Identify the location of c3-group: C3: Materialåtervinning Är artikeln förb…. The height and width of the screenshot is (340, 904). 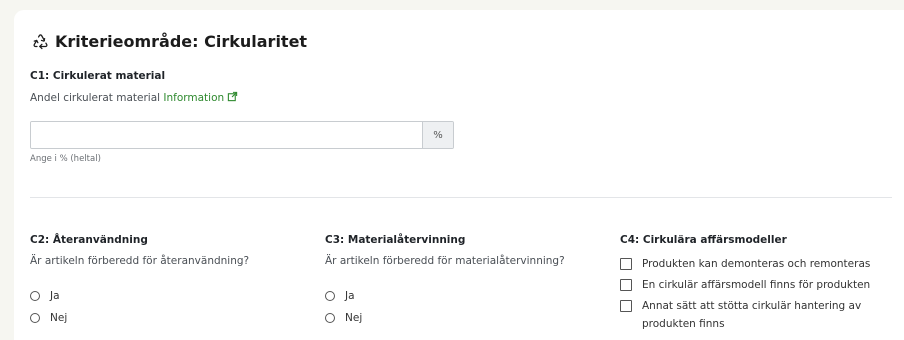
(445, 281).